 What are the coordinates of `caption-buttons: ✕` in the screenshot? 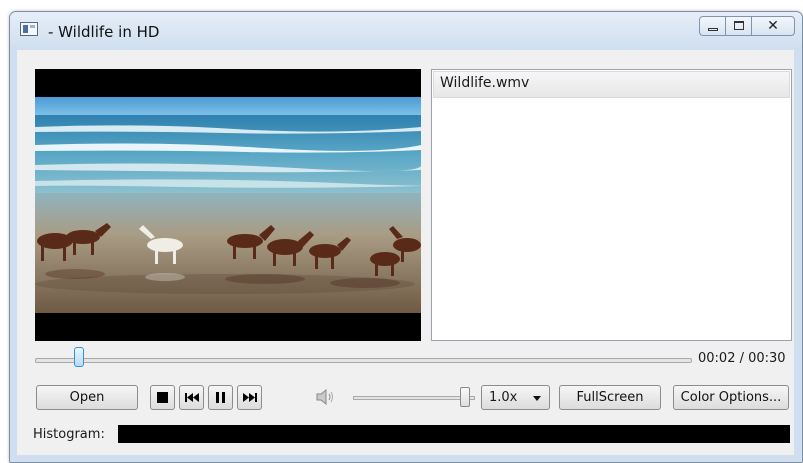 It's located at (747, 27).